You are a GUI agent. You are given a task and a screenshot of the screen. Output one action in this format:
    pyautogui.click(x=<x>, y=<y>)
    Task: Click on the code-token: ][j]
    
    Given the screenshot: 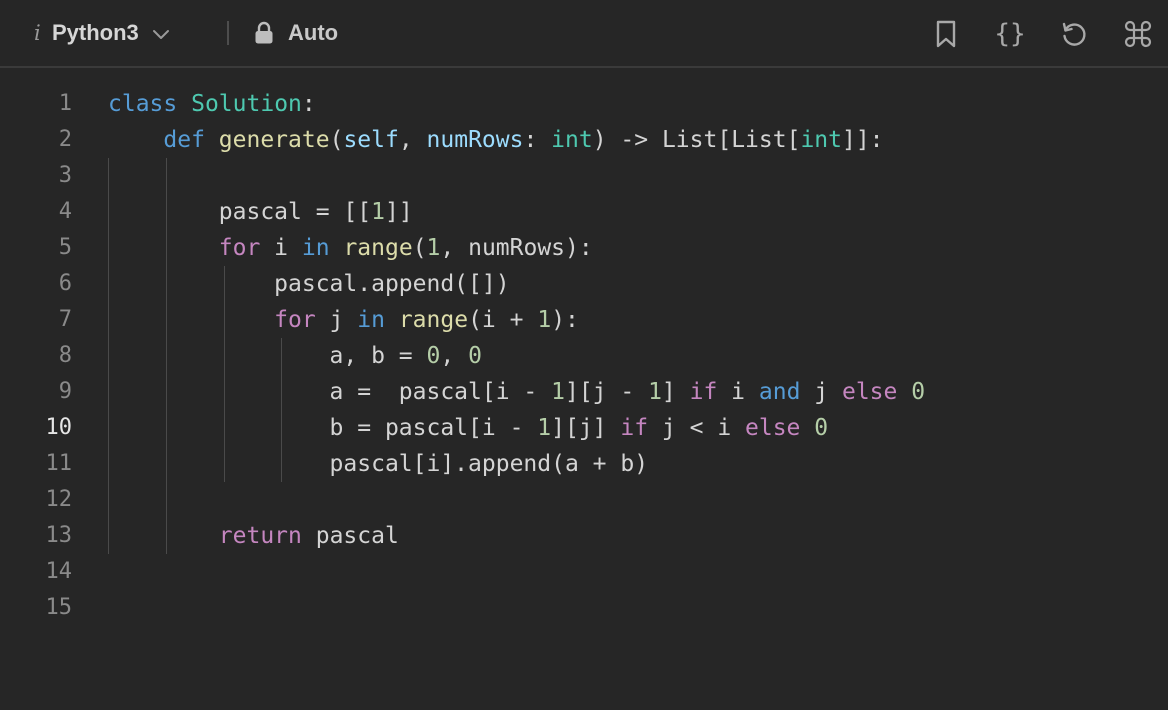 What is the action you would take?
    pyautogui.click(x=586, y=428)
    